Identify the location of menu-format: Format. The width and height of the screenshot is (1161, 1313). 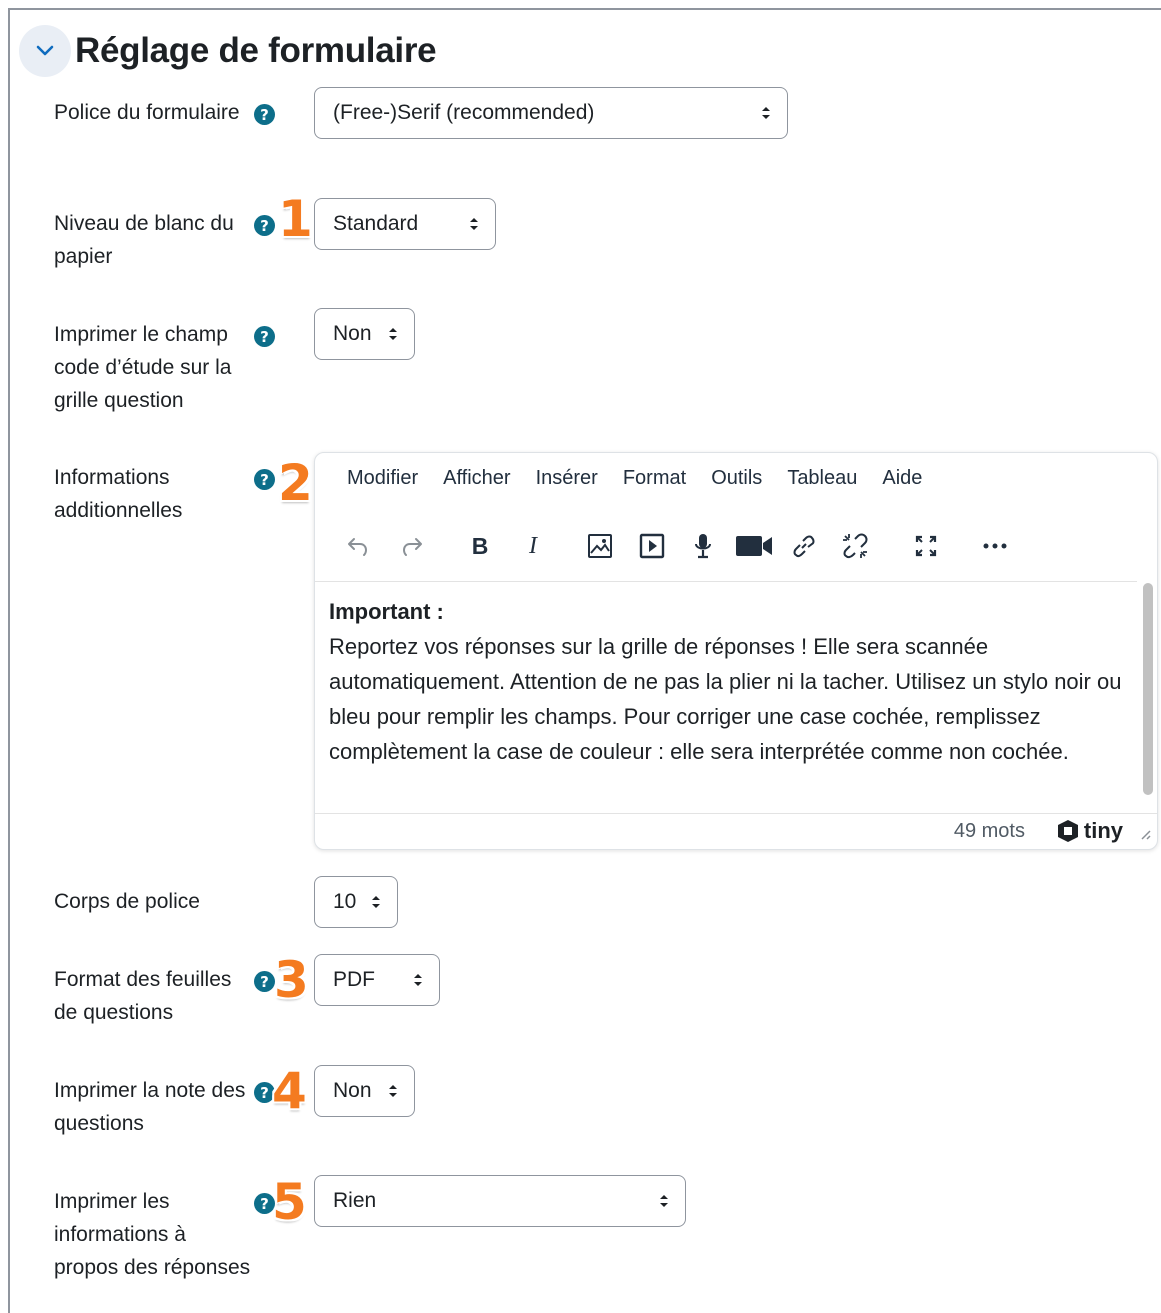
(654, 478).